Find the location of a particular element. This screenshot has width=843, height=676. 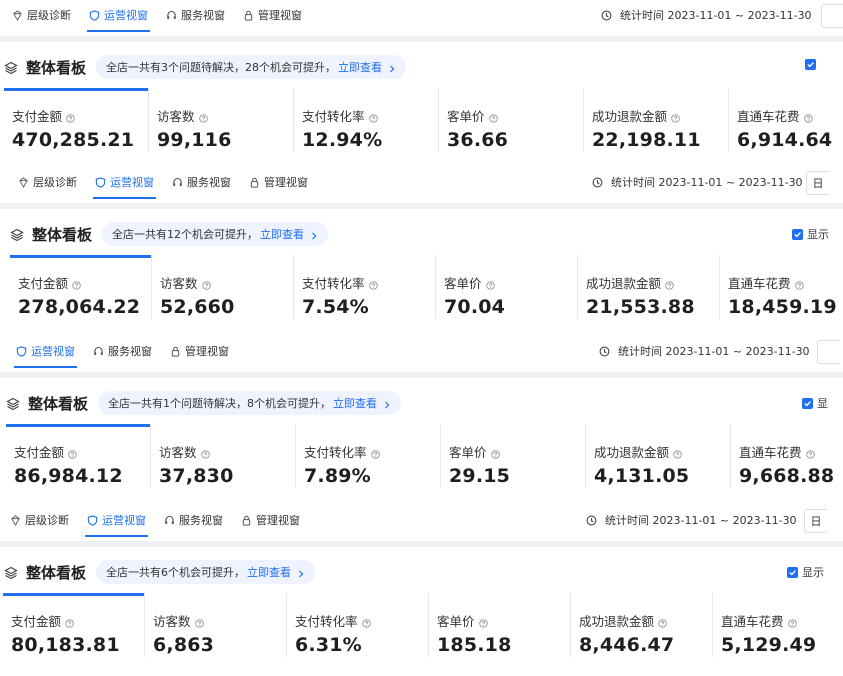

metric-card-refund: 成功退款金额 4,131.05 is located at coordinates (658, 456).